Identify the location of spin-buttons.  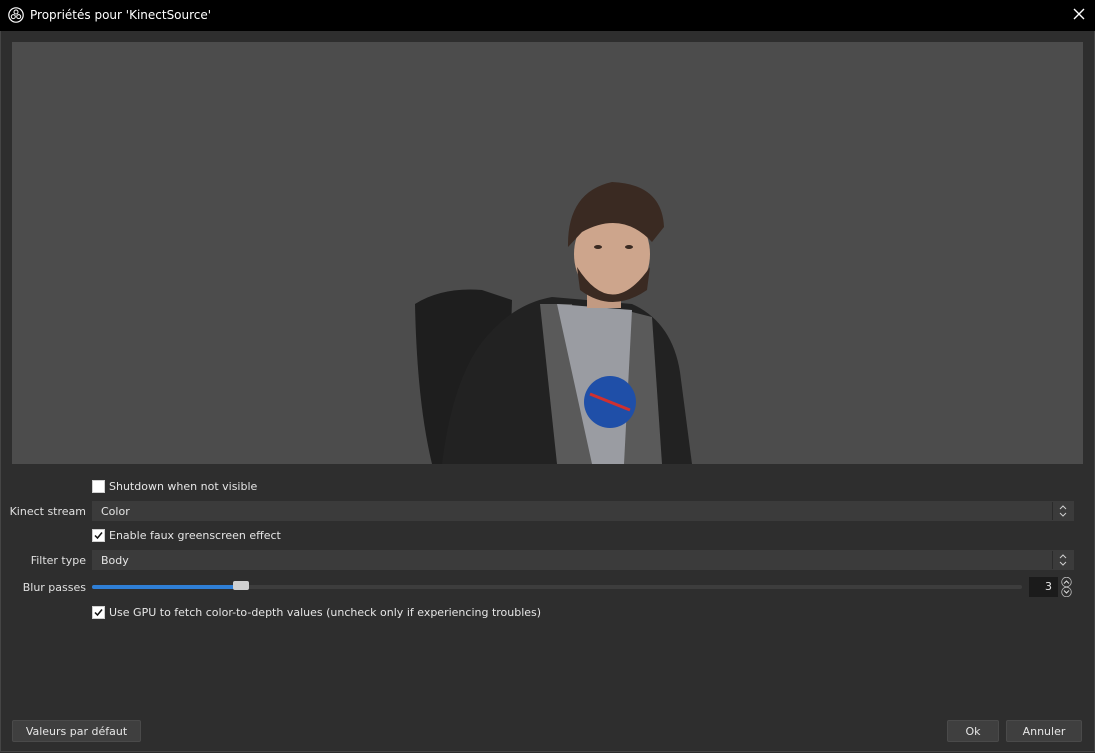
(1066, 587).